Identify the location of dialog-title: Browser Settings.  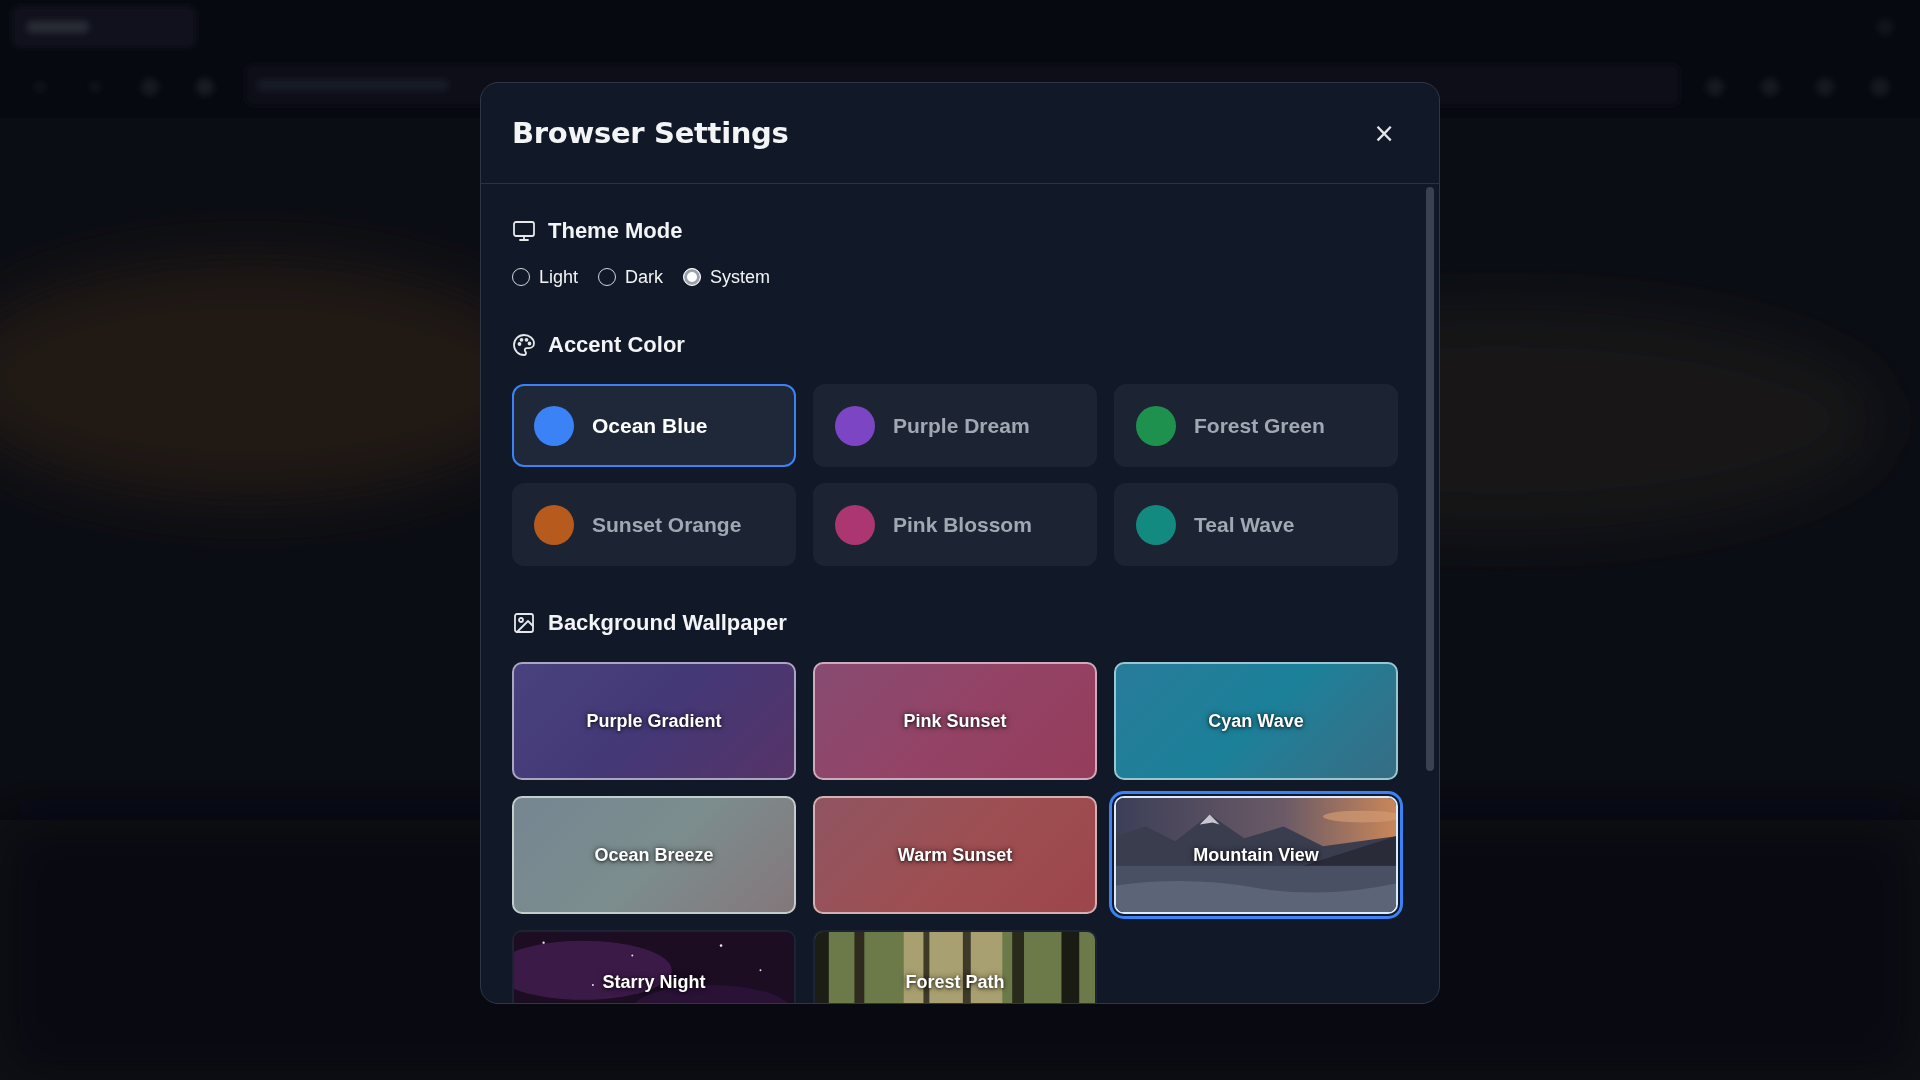
(650, 133).